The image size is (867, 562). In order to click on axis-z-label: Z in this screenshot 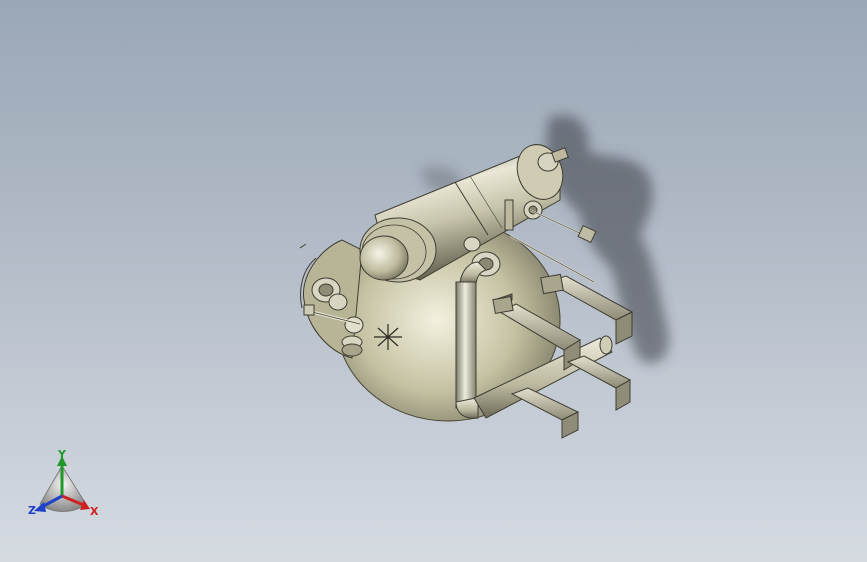, I will do `click(32, 510)`.